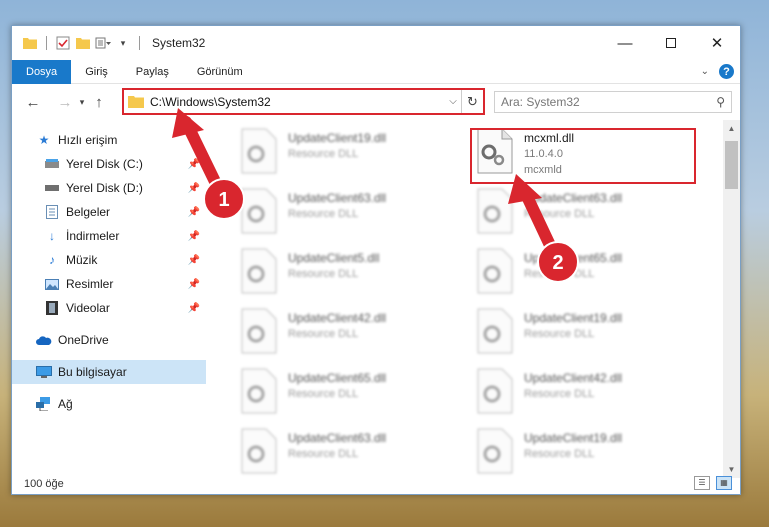 The image size is (769, 527). I want to click on sidebar-item-onedrive: OneDrive, so click(109, 340).